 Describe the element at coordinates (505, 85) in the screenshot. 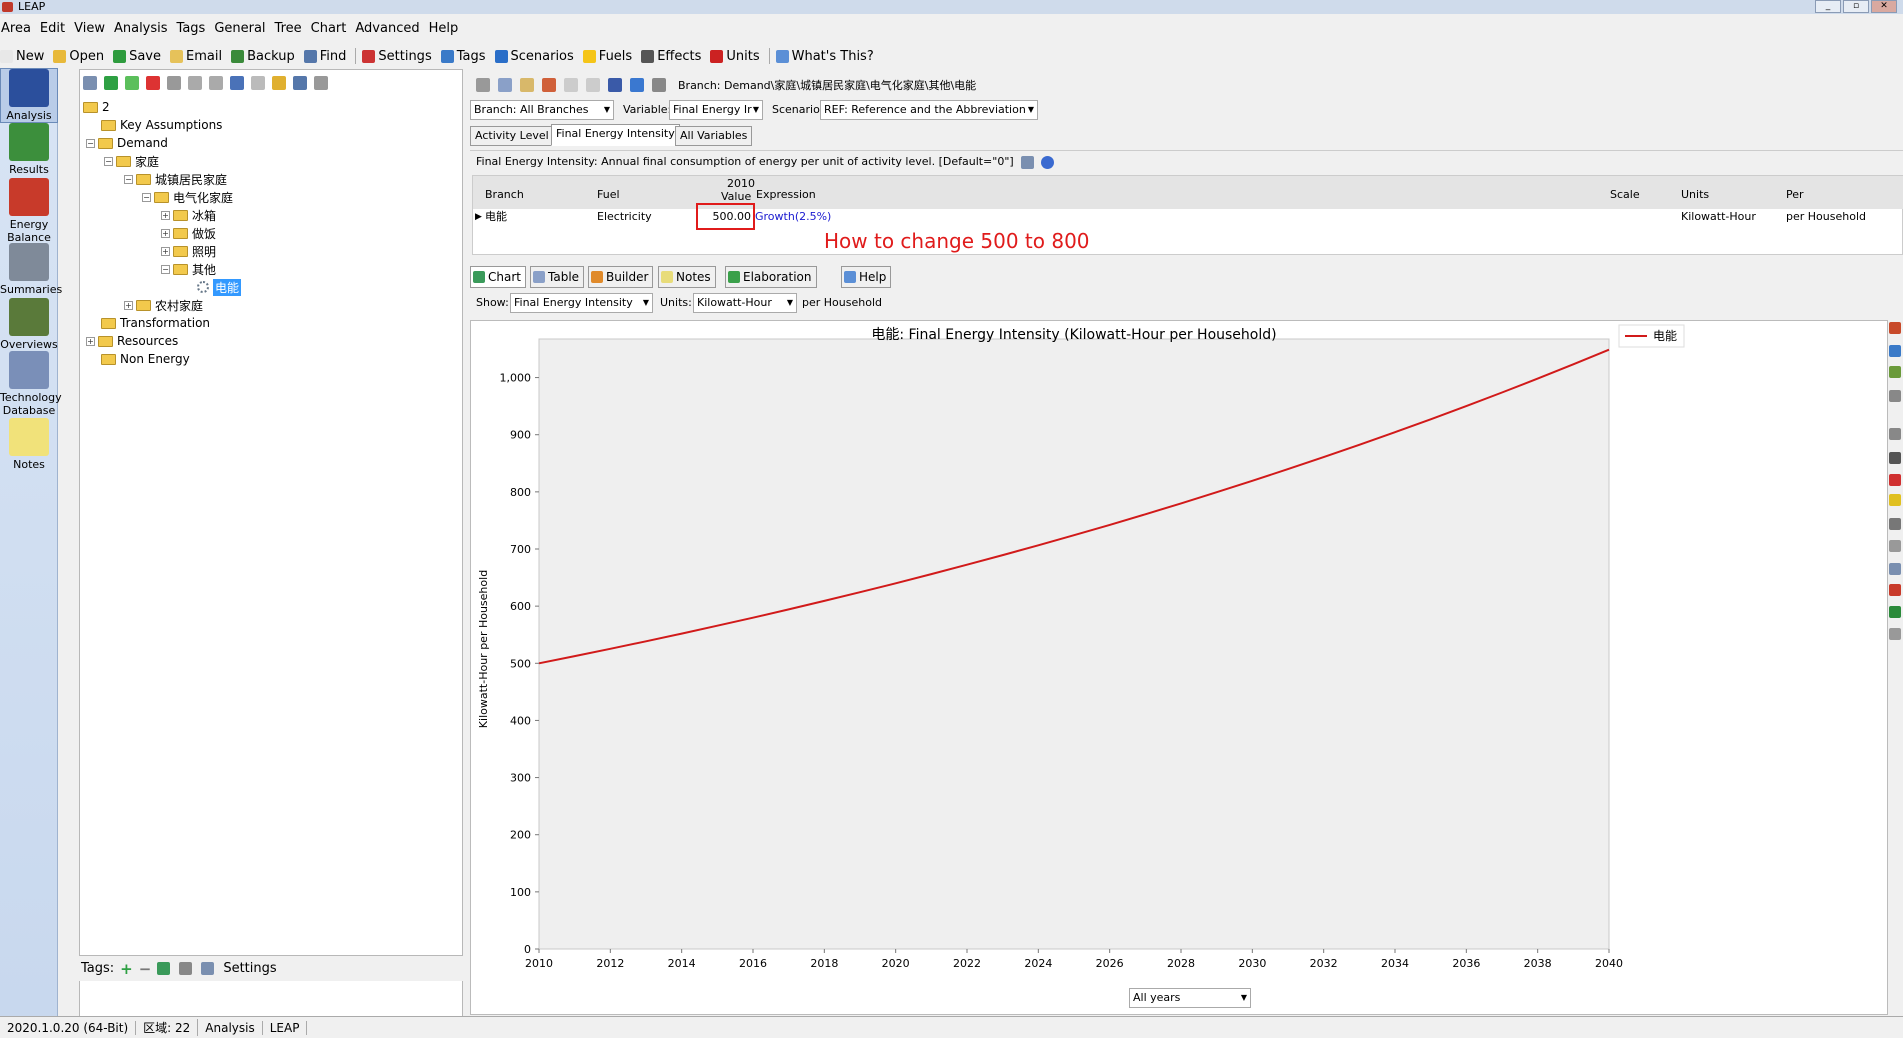

I see `copy-icon` at that location.